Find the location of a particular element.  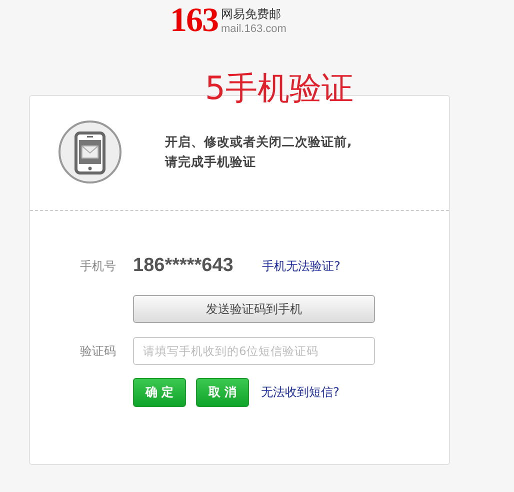

code-input-field: 请填写手机收到的6位短信验证码 is located at coordinates (254, 351).